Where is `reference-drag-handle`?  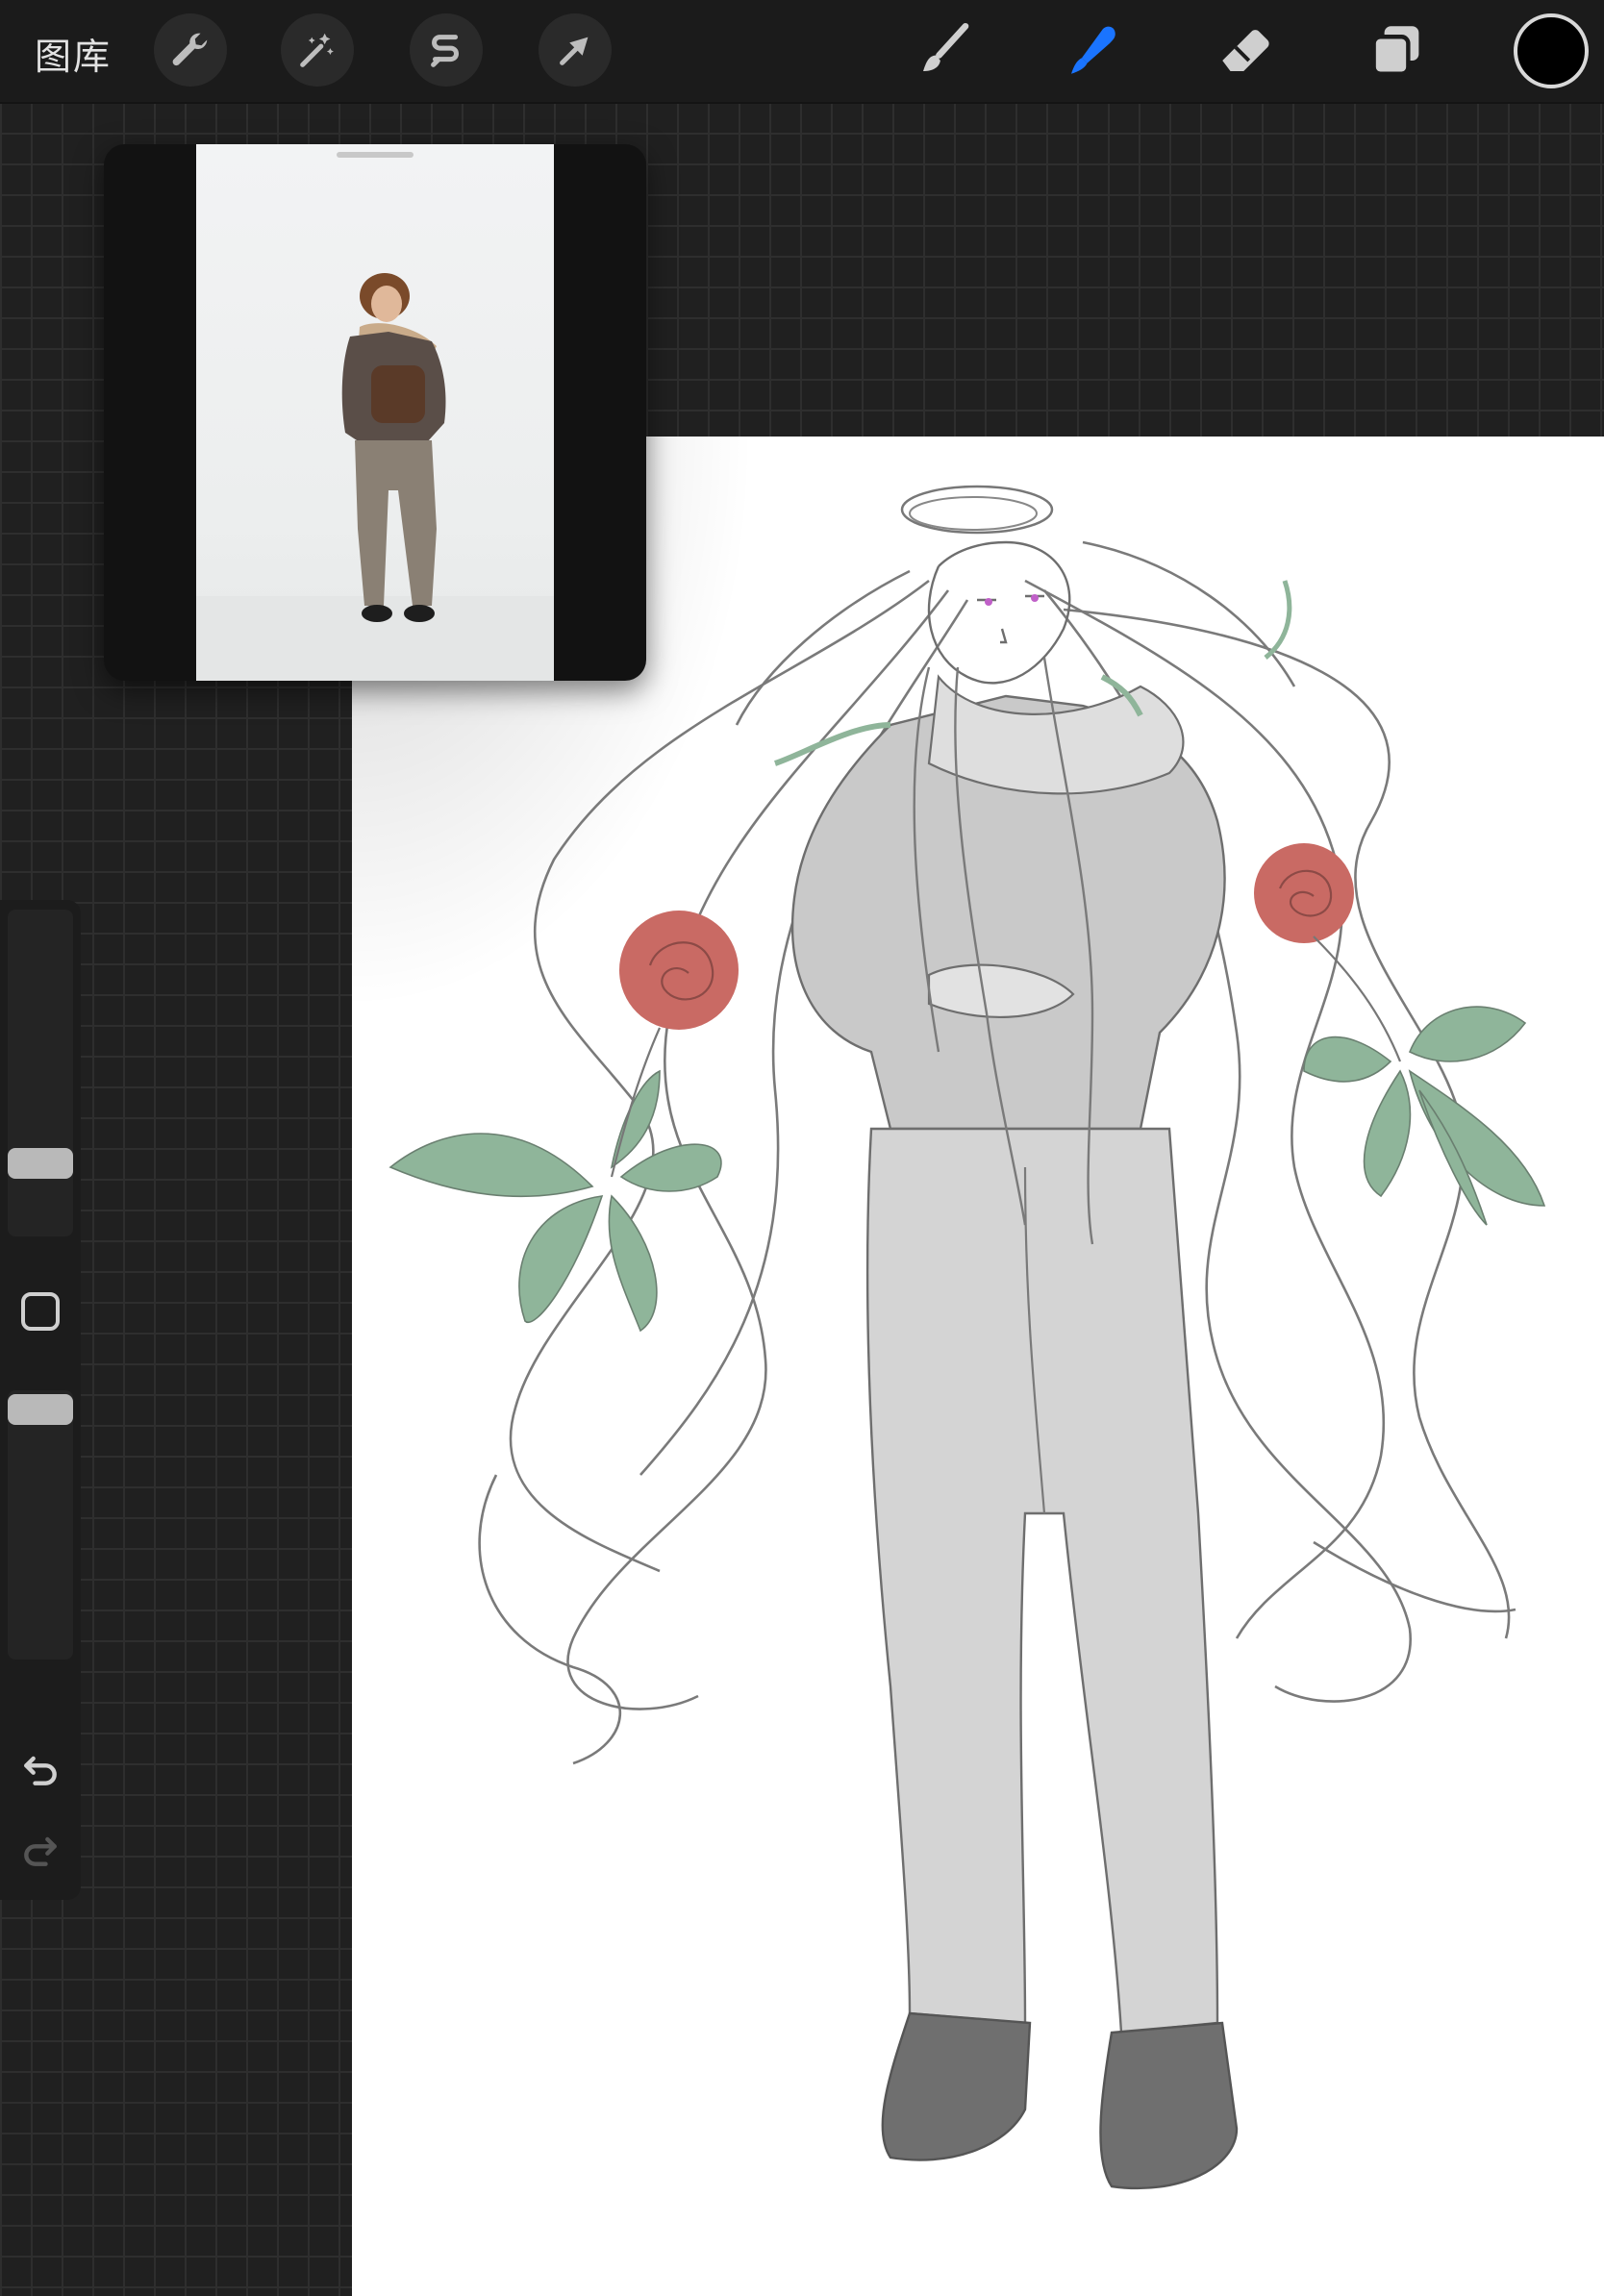
reference-drag-handle is located at coordinates (375, 155).